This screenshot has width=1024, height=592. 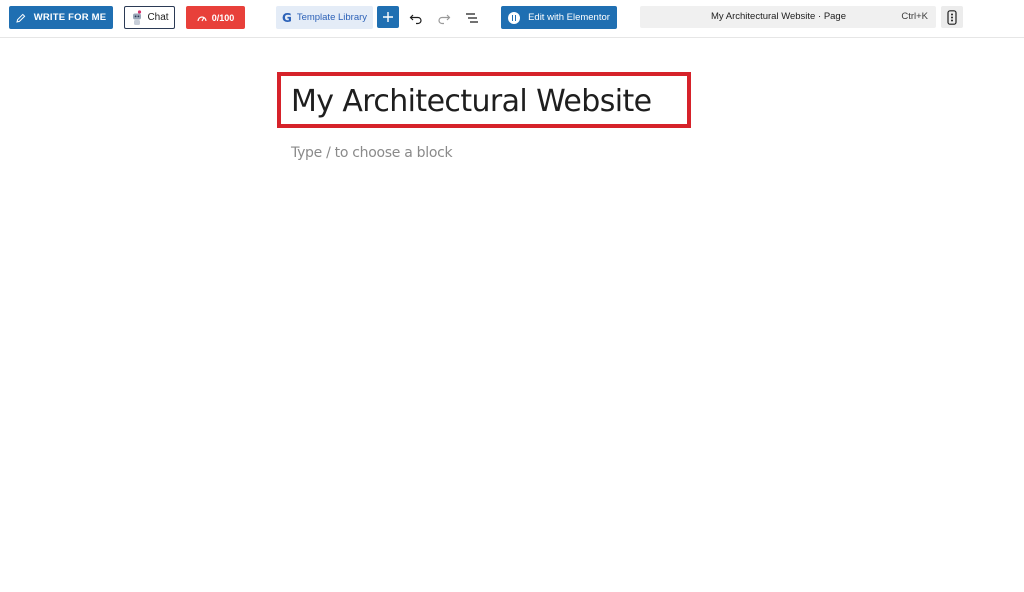 I want to click on document-title-display: My Architectural Website · Page, so click(x=778, y=16).